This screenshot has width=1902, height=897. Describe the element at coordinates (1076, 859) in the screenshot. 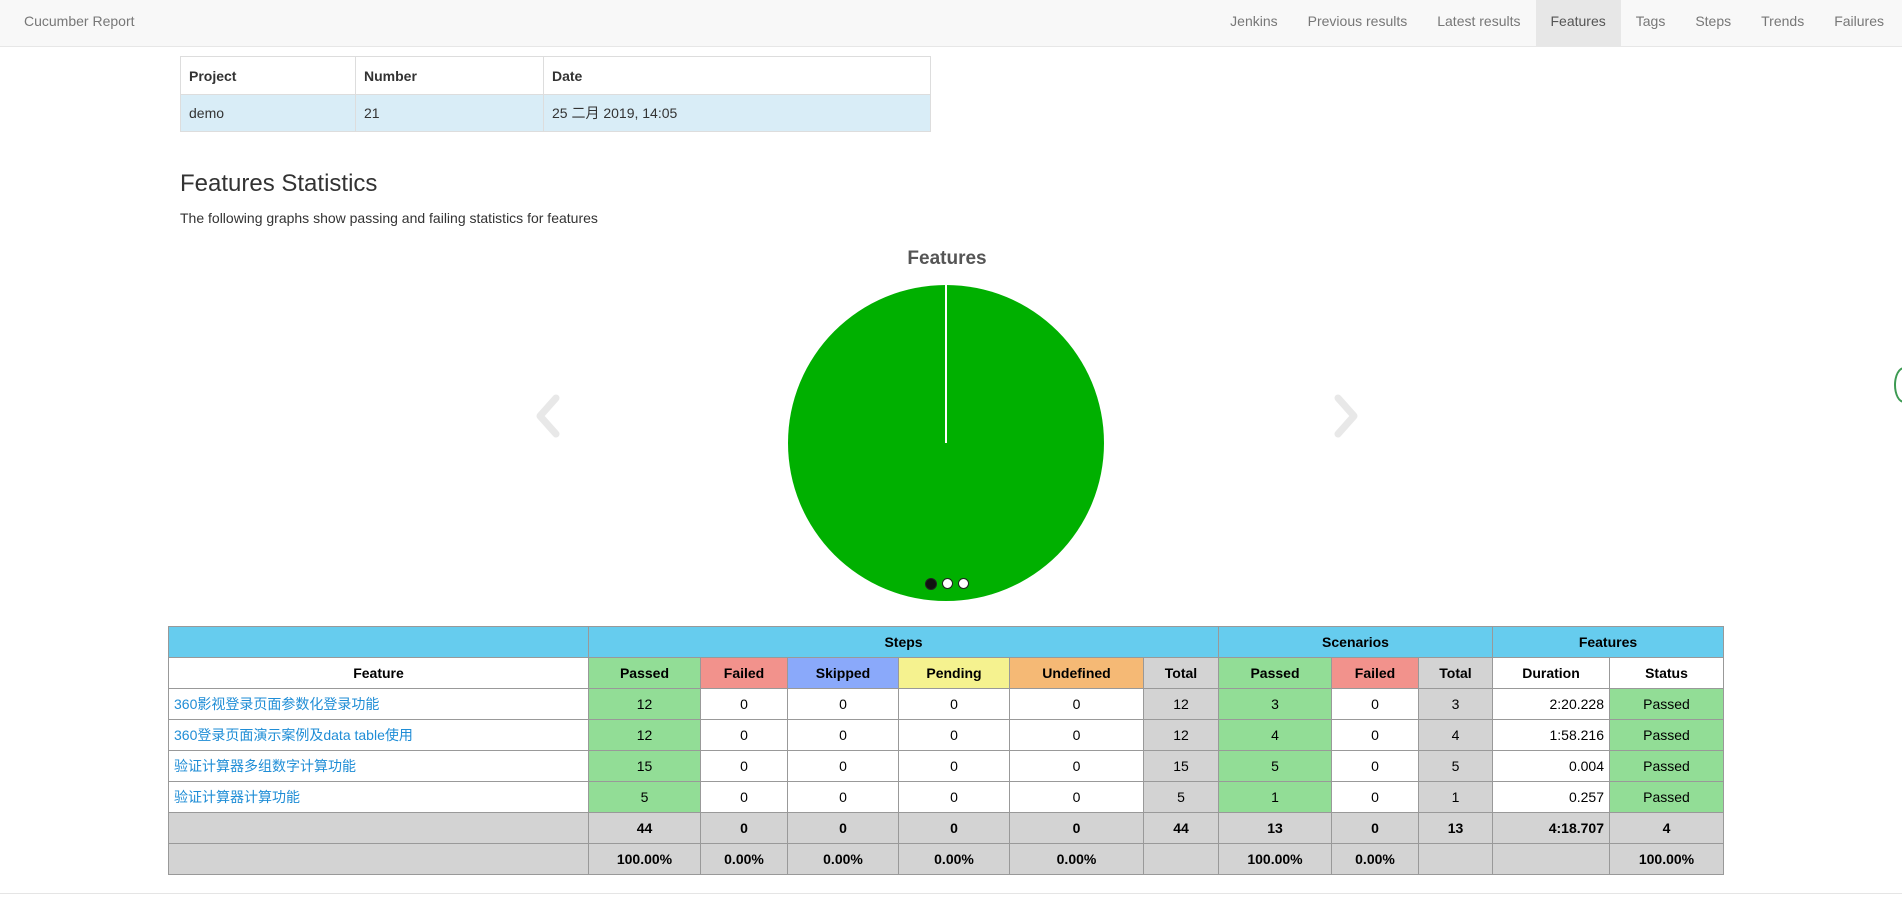

I see `pct-steps-undefined: 0.00%` at that location.